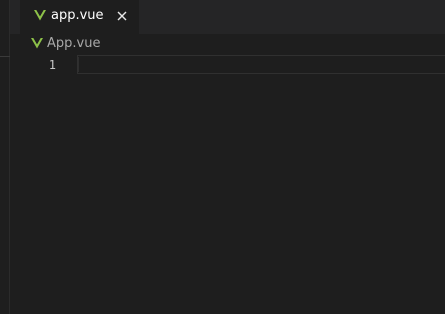 The height and width of the screenshot is (314, 445). I want to click on close-icon, so click(122, 16).